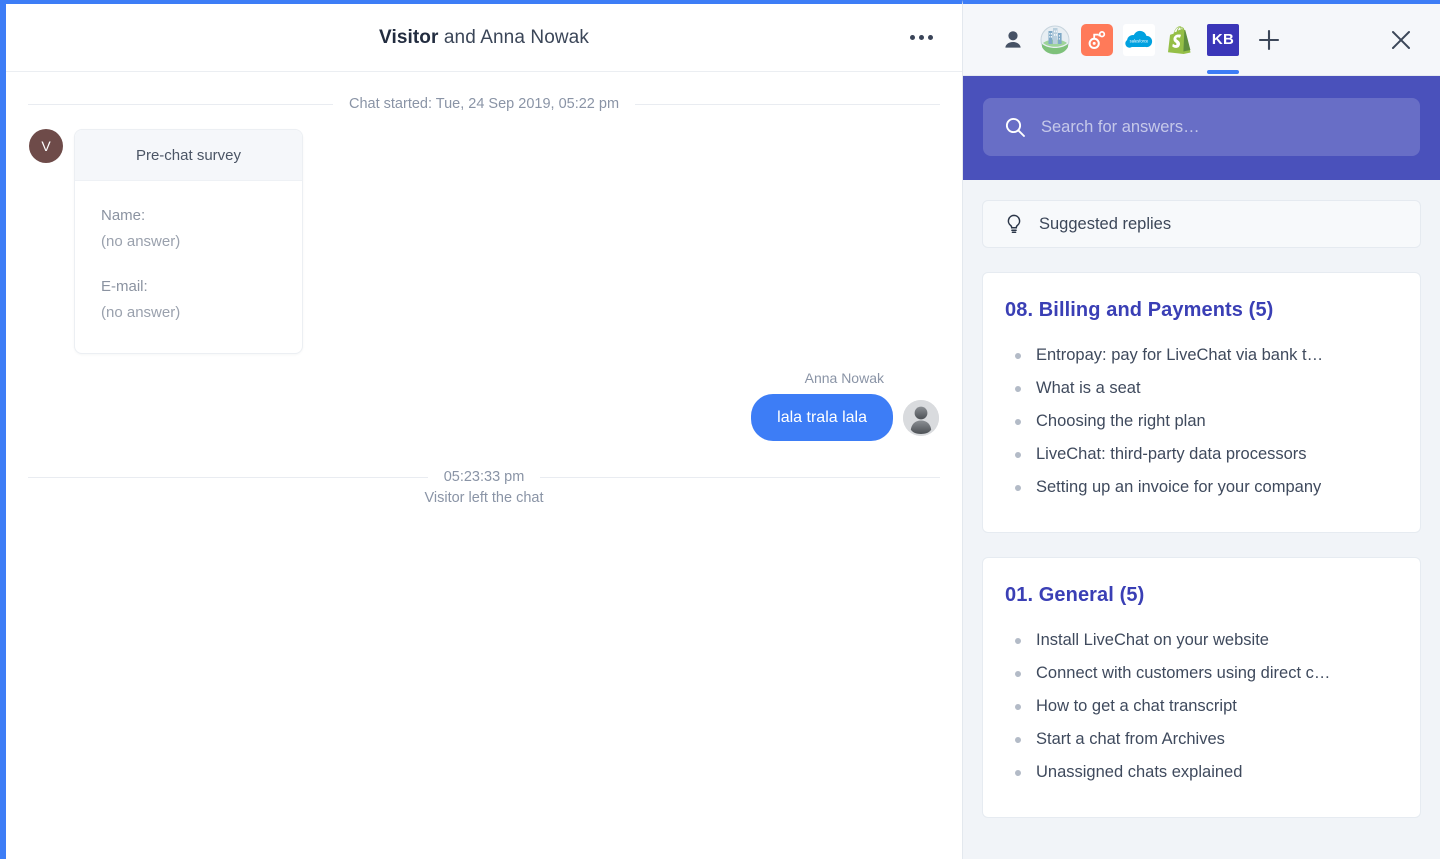  I want to click on survey-field-label: Name:, so click(123, 215).